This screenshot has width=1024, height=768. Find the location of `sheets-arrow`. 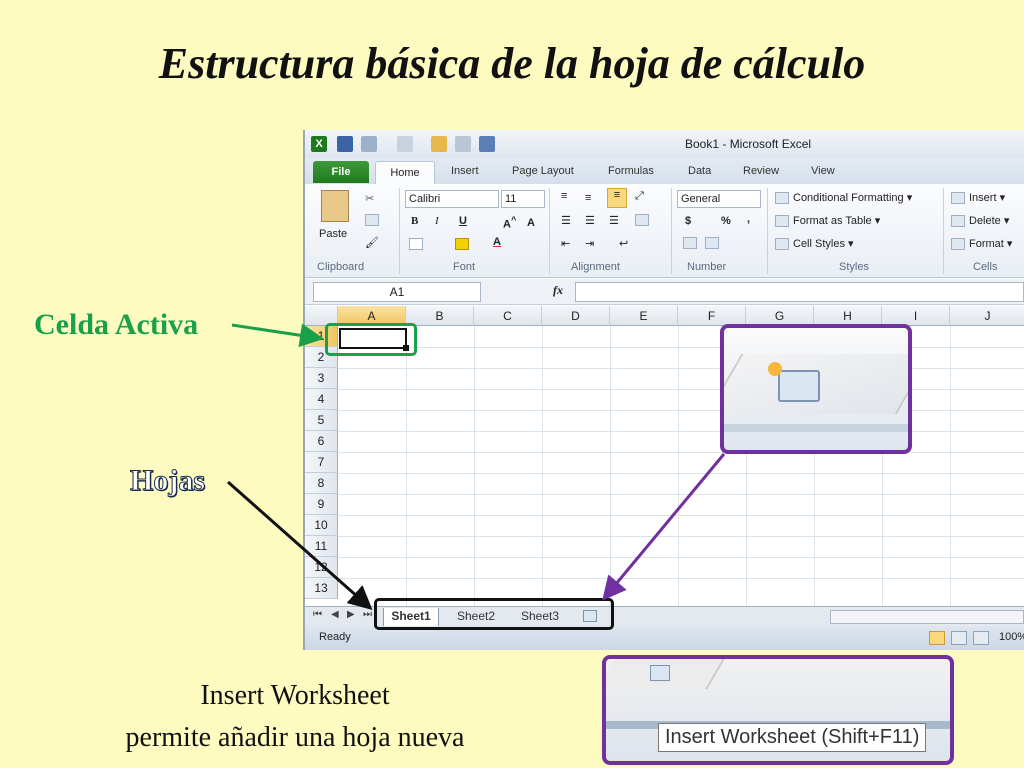

sheets-arrow is located at coordinates (300, 545).